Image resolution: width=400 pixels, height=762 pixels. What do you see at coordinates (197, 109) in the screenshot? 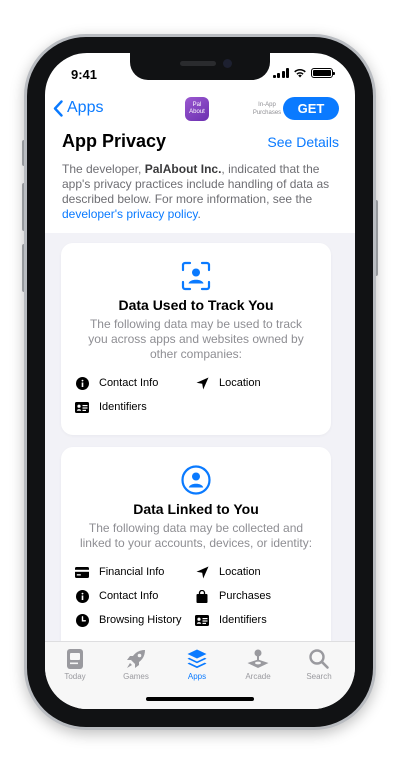
I see `app-icon: Pal About` at bounding box center [197, 109].